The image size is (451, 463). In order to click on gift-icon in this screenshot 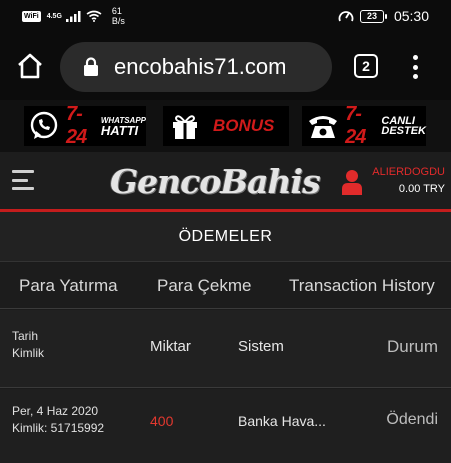, I will do `click(185, 126)`.